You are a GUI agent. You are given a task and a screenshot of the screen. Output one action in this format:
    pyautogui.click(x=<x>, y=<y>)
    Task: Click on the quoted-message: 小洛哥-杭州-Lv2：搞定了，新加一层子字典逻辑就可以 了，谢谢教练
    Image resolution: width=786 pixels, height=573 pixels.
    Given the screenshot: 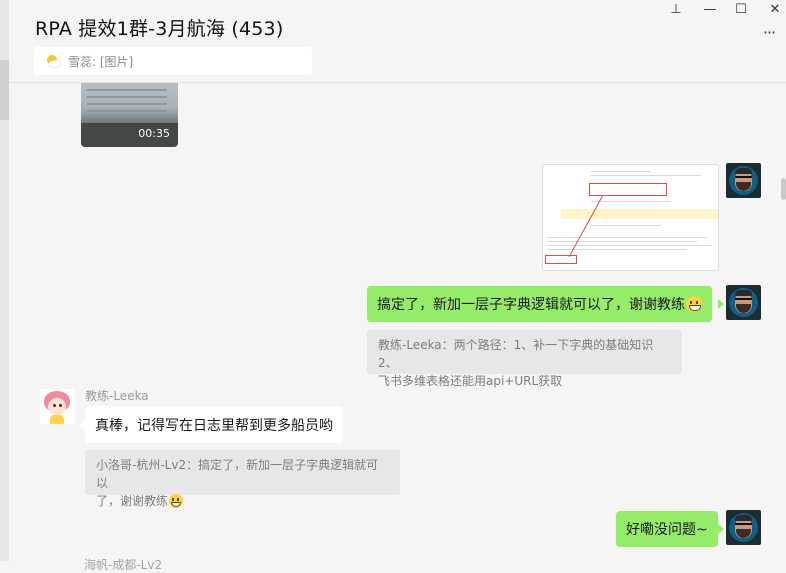 What is the action you would take?
    pyautogui.click(x=242, y=479)
    